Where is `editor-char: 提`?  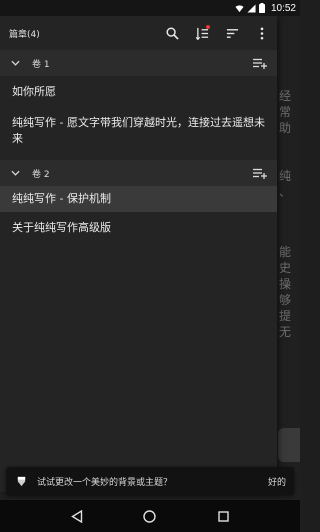 editor-char: 提 is located at coordinates (284, 316).